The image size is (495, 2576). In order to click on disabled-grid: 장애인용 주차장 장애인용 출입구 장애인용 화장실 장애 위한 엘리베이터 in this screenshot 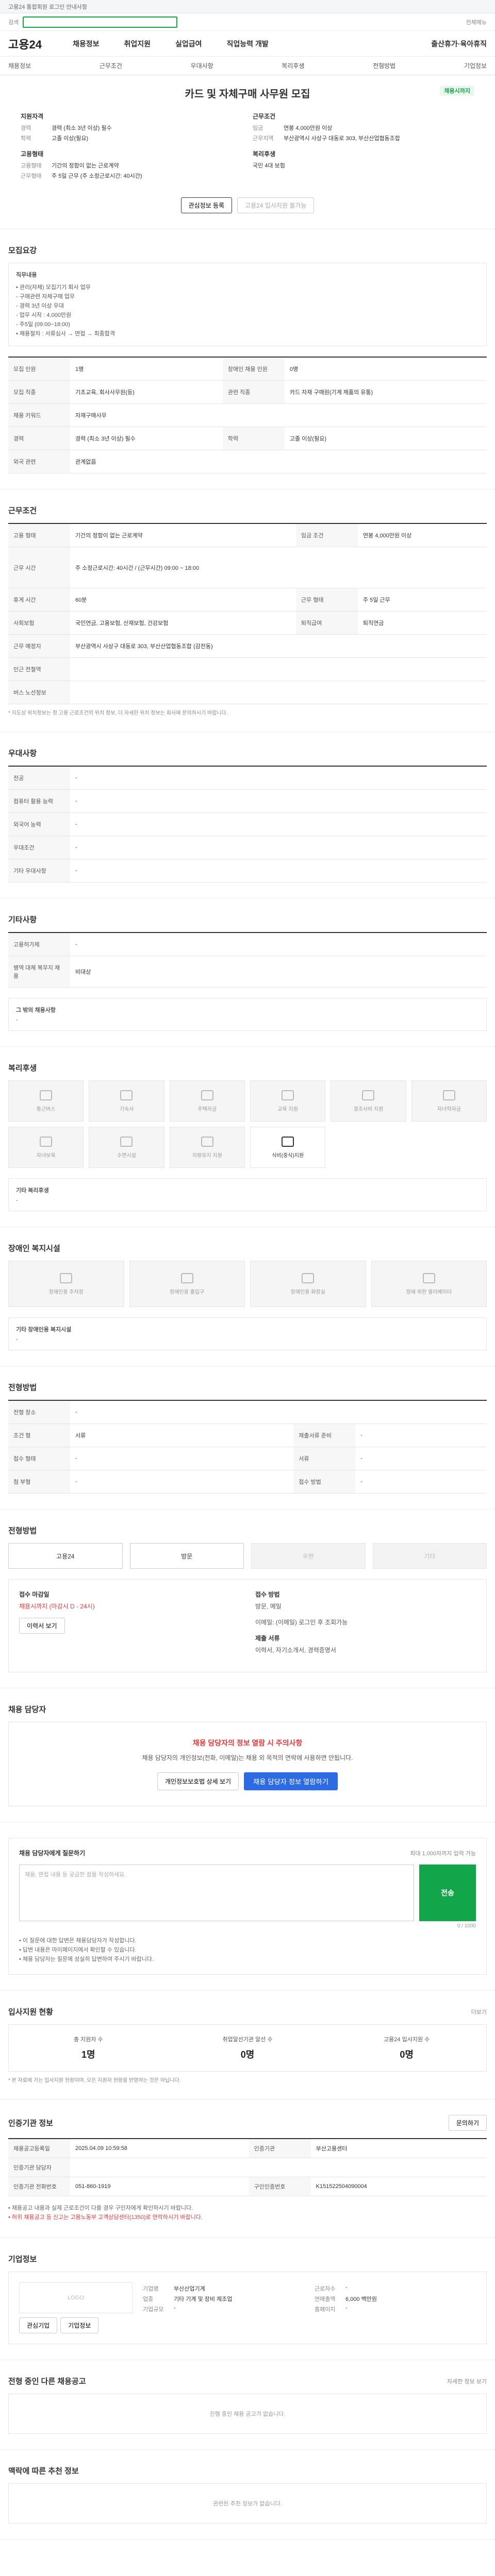, I will do `click(247, 1284)`.